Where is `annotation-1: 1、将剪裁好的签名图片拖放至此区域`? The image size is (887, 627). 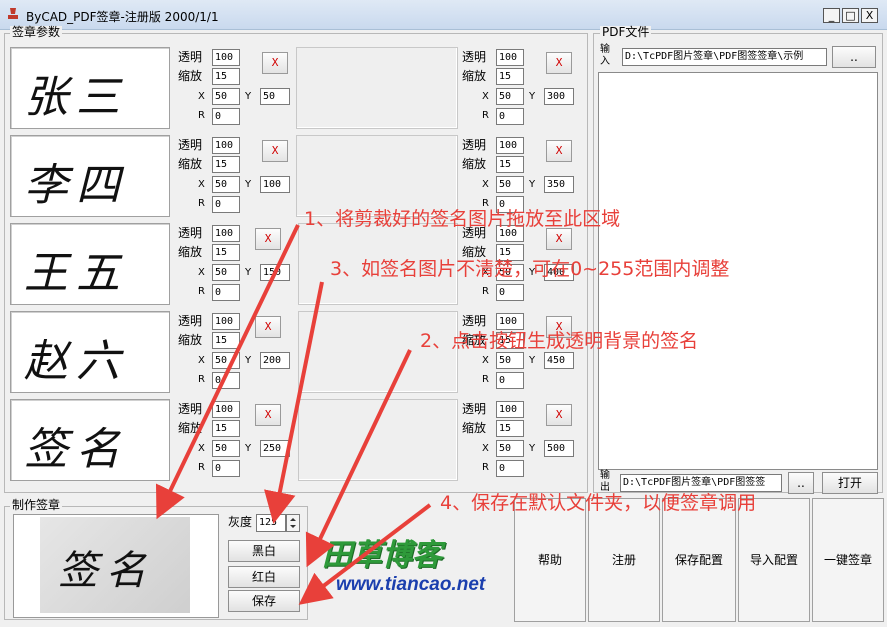 annotation-1: 1、将剪裁好的签名图片拖放至此区域 is located at coordinates (462, 219).